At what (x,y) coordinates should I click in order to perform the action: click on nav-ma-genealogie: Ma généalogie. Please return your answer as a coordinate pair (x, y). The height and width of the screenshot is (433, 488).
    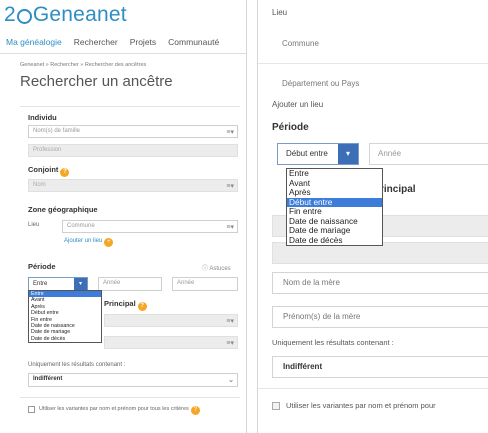
    Looking at the image, I should click on (34, 42).